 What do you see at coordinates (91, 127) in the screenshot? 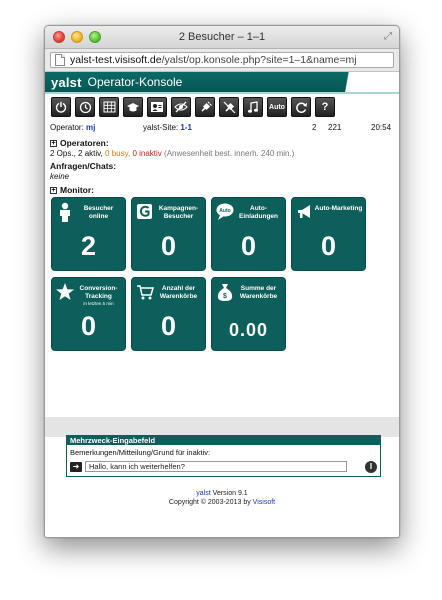
I see `operator-value: mj` at bounding box center [91, 127].